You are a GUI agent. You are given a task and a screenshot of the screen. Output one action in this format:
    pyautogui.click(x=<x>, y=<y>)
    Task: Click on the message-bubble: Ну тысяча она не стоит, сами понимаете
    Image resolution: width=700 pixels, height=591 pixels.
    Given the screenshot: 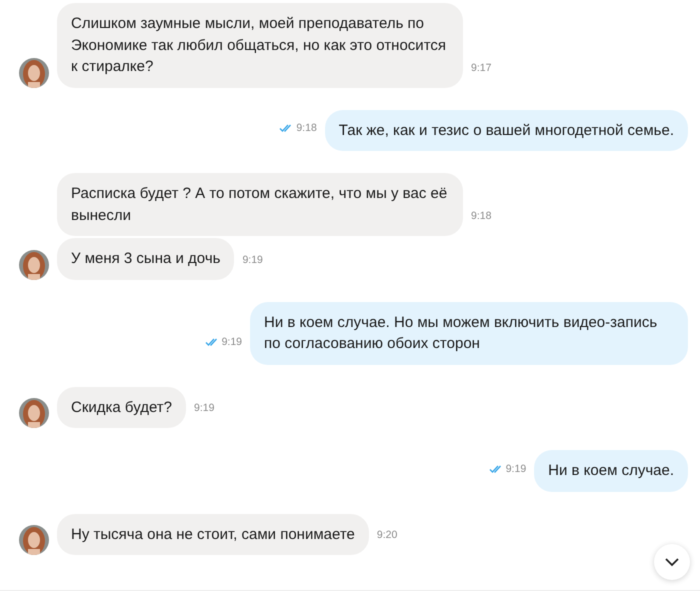 What is the action you would take?
    pyautogui.click(x=213, y=534)
    